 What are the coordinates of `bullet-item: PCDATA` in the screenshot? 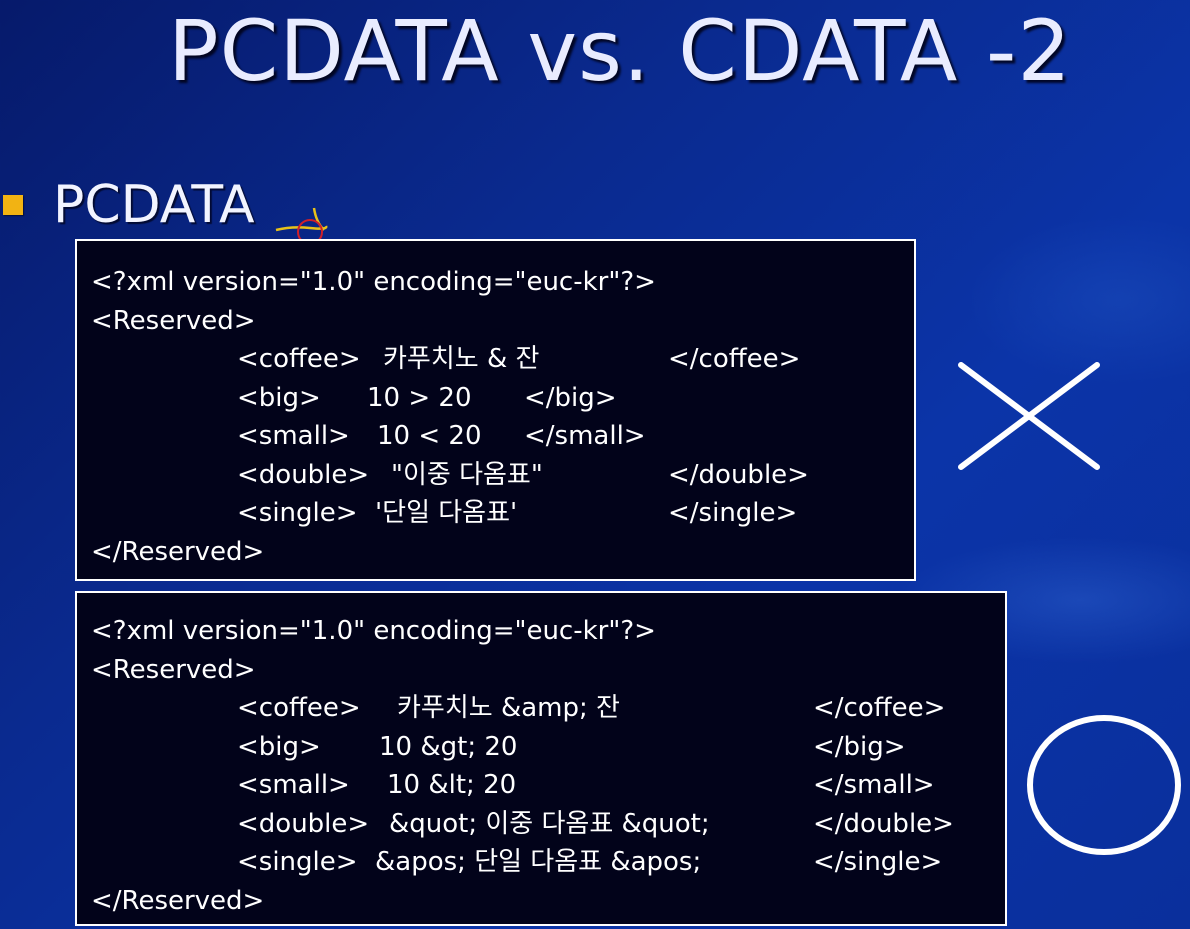 It's located at (129, 205).